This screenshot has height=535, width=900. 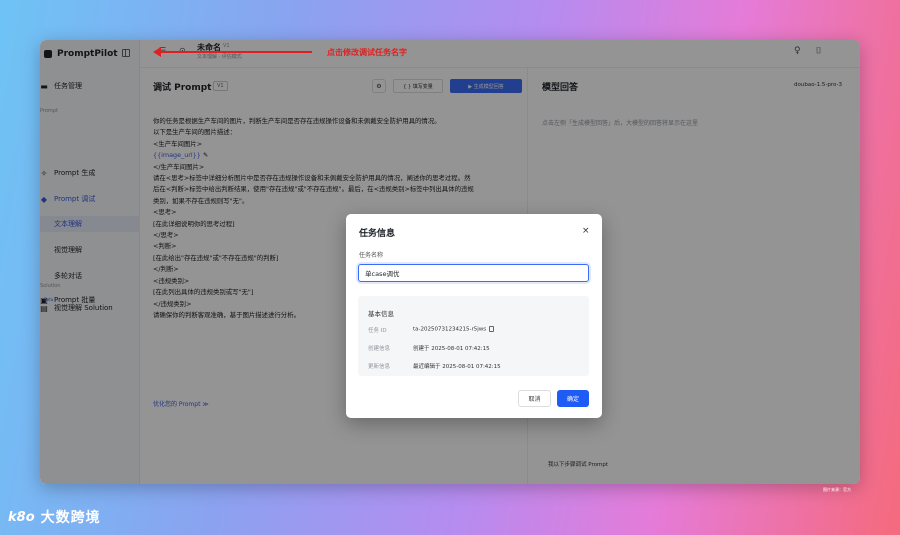 What do you see at coordinates (367, 52) in the screenshot?
I see `annotation-text: 点击修改调试任务名字` at bounding box center [367, 52].